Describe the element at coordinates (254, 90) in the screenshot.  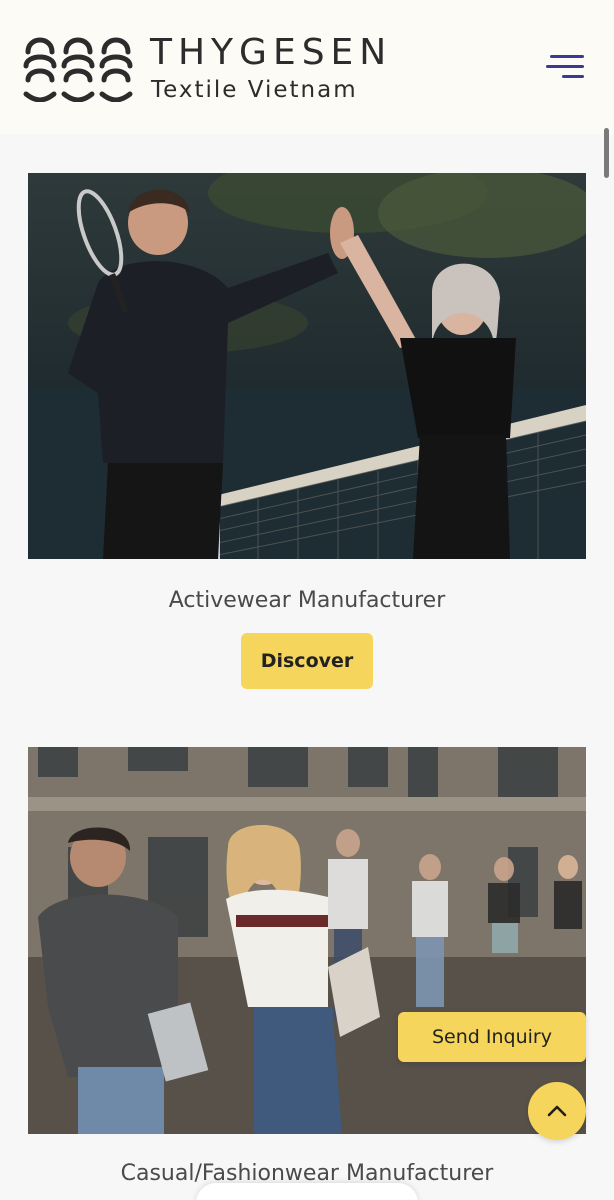
I see `brand-subtitle: Textile Vietnam` at that location.